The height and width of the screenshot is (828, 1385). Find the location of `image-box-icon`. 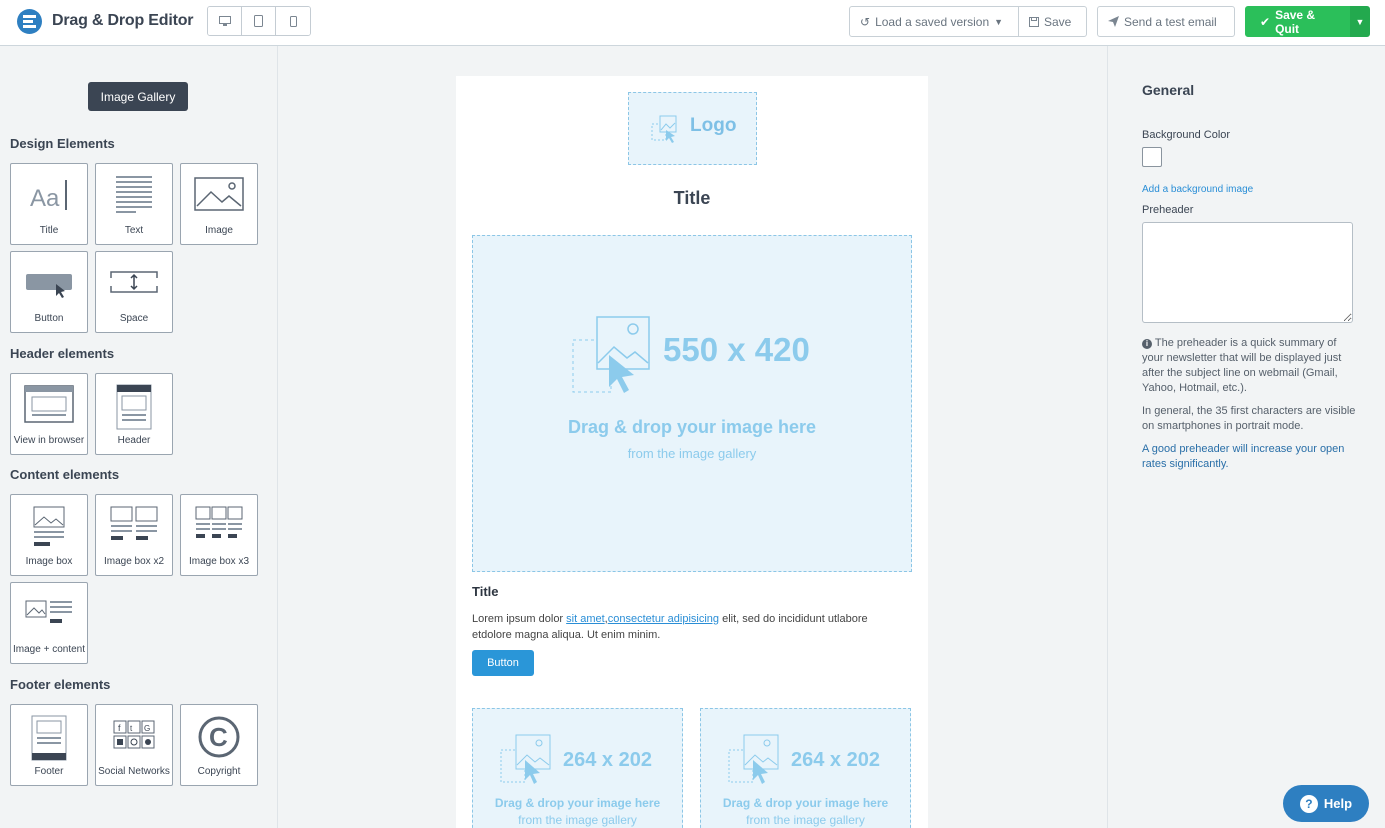

image-box-icon is located at coordinates (49, 526).